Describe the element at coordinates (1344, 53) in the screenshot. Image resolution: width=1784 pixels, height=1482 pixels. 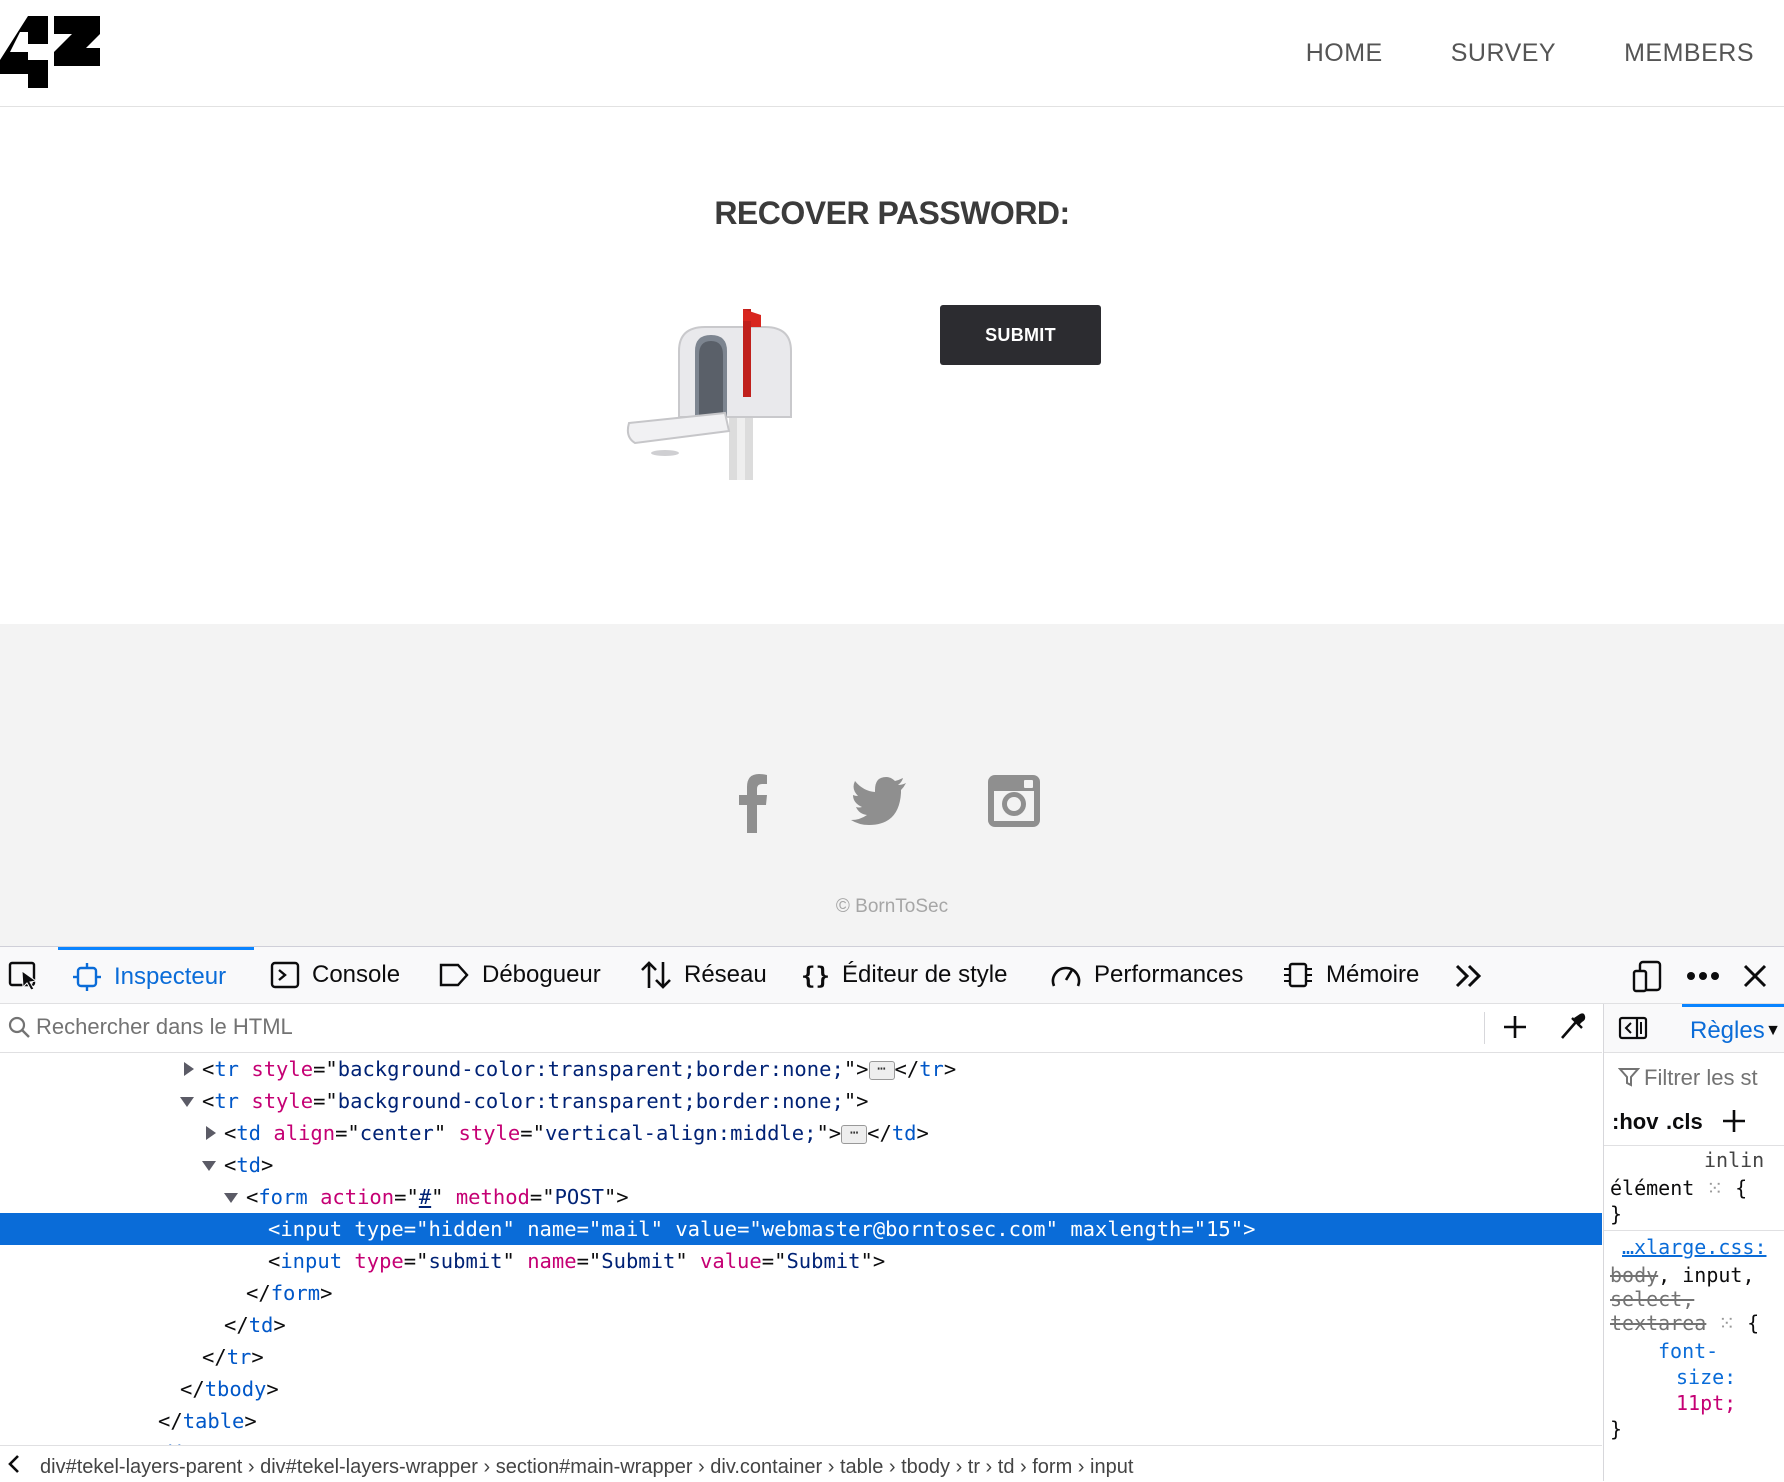
I see `nav-home: HOME` at that location.